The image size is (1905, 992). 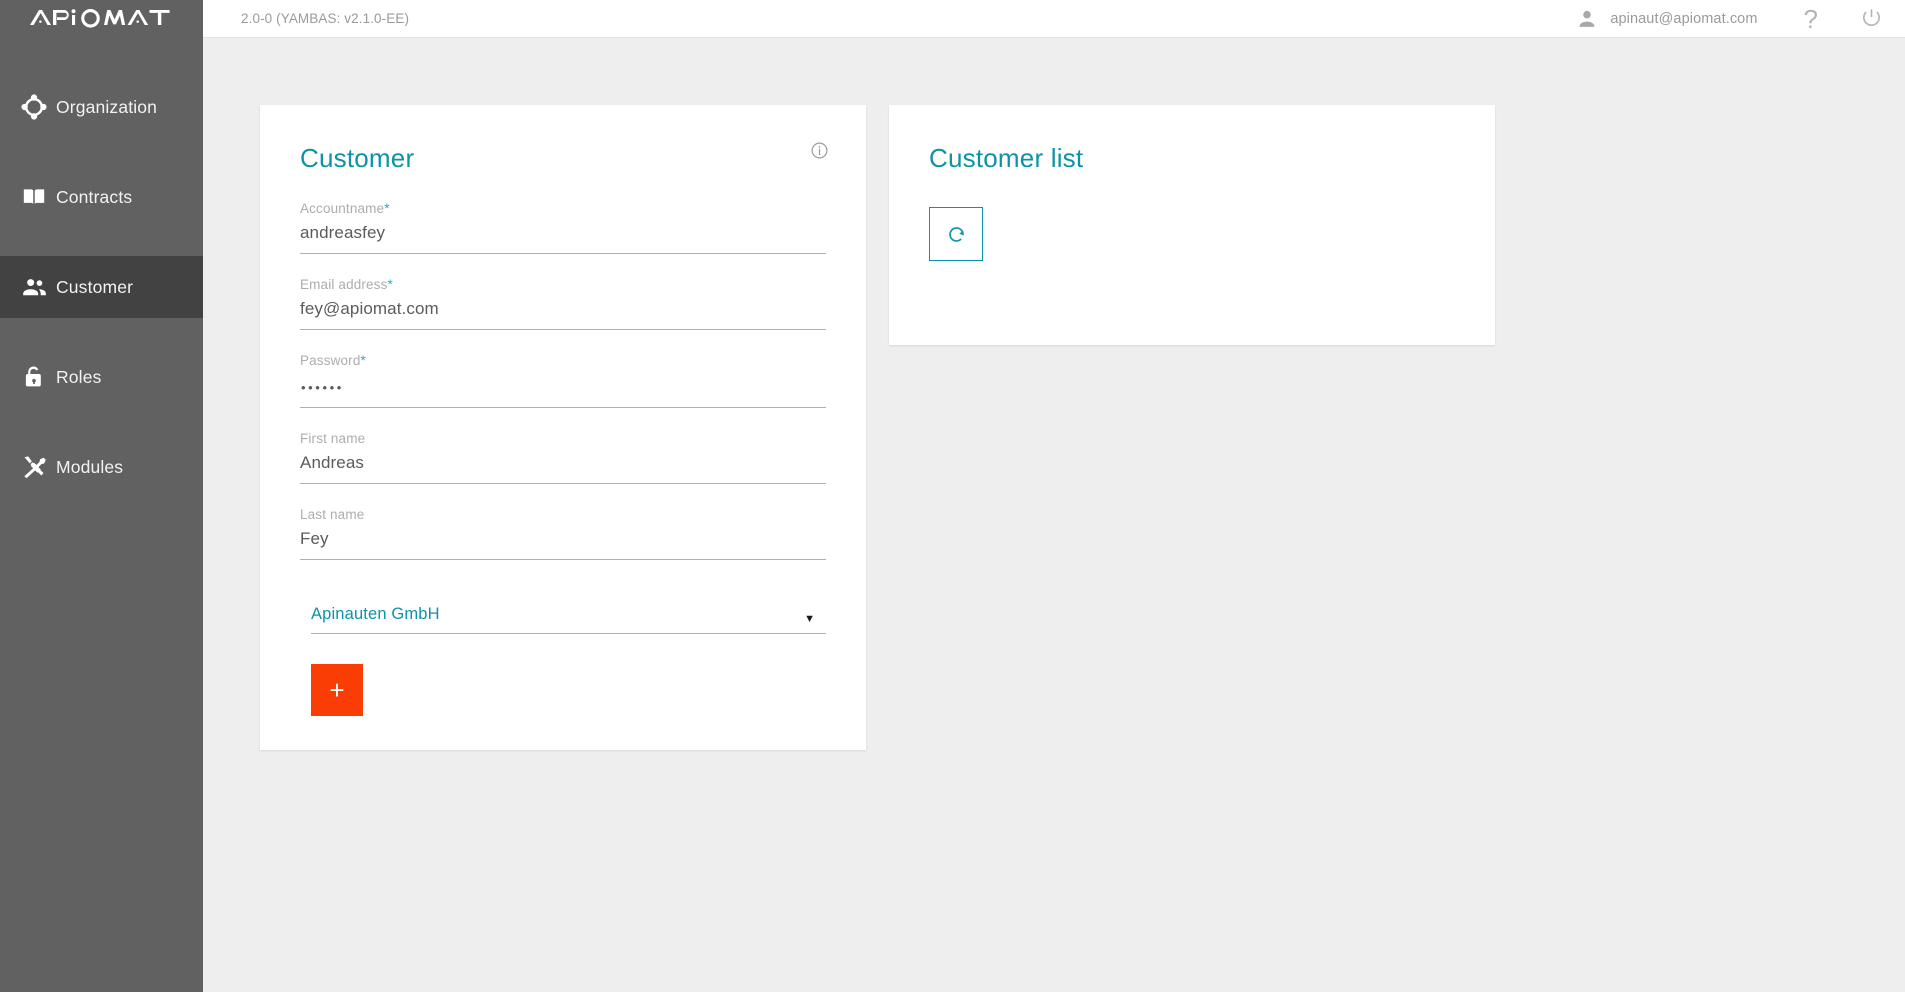 I want to click on version-label: 2.0-0 (YAMBAS: v2.1.0-EE), so click(x=325, y=18).